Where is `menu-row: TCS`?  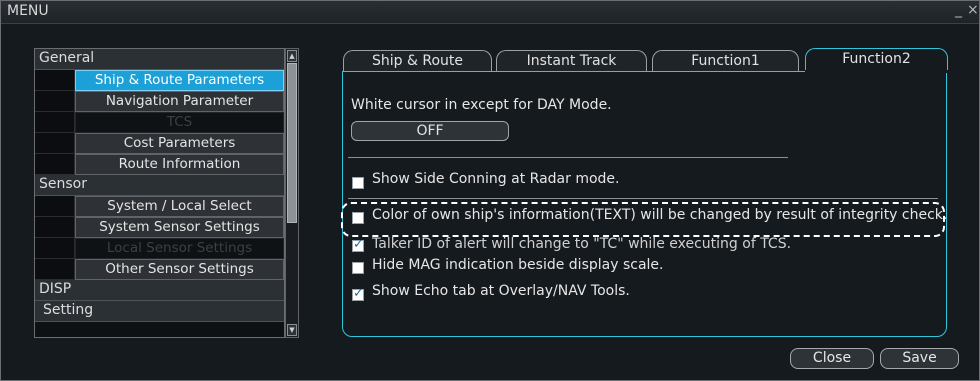
menu-row: TCS is located at coordinates (159, 122).